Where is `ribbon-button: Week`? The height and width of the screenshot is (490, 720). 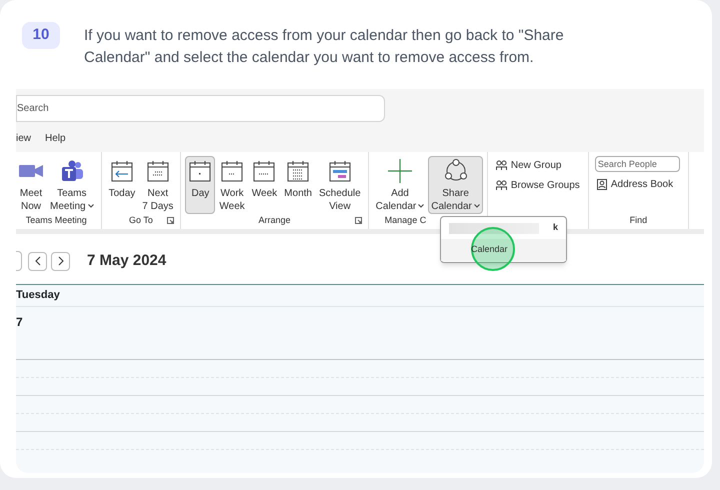
ribbon-button: Week is located at coordinates (264, 185).